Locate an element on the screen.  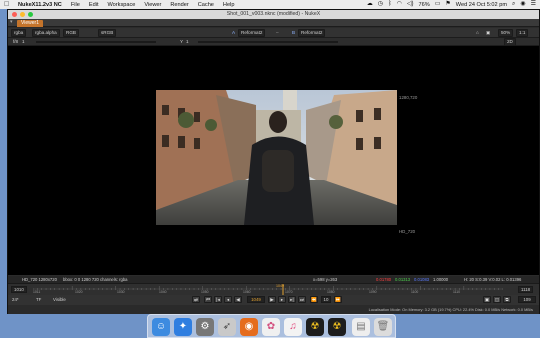
siri-icon: ◉ is located at coordinates (522, 4).